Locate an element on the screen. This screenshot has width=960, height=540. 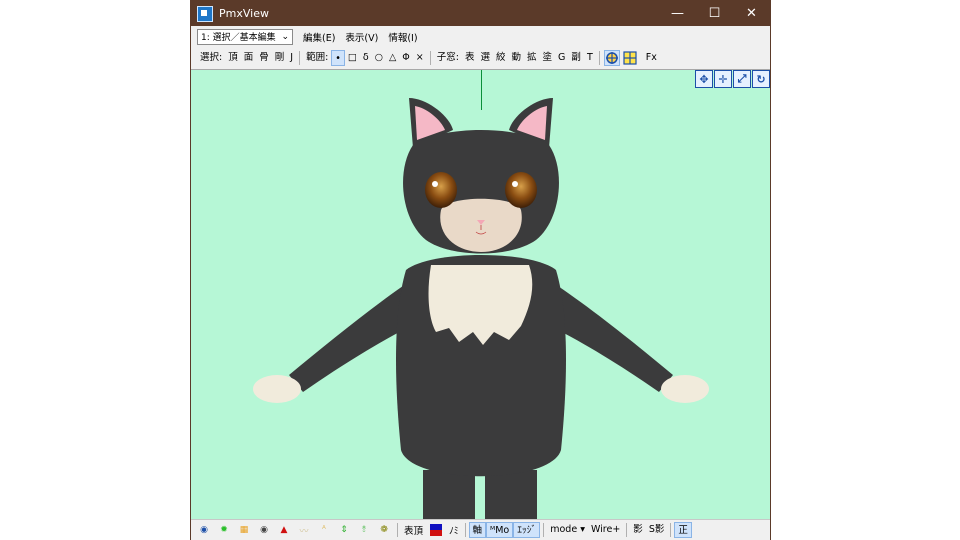
menu-view: 表示(V) is located at coordinates (361, 37).